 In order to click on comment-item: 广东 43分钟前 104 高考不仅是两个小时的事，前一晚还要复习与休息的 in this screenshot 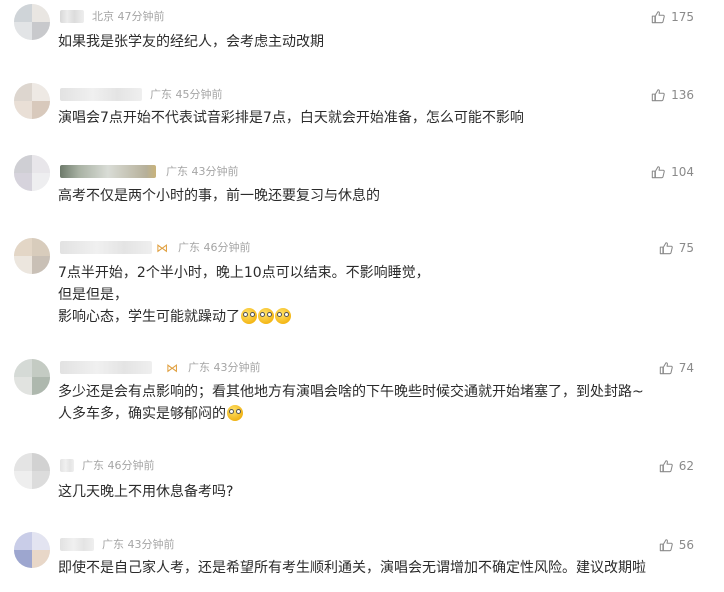, I will do `click(362, 187)`.